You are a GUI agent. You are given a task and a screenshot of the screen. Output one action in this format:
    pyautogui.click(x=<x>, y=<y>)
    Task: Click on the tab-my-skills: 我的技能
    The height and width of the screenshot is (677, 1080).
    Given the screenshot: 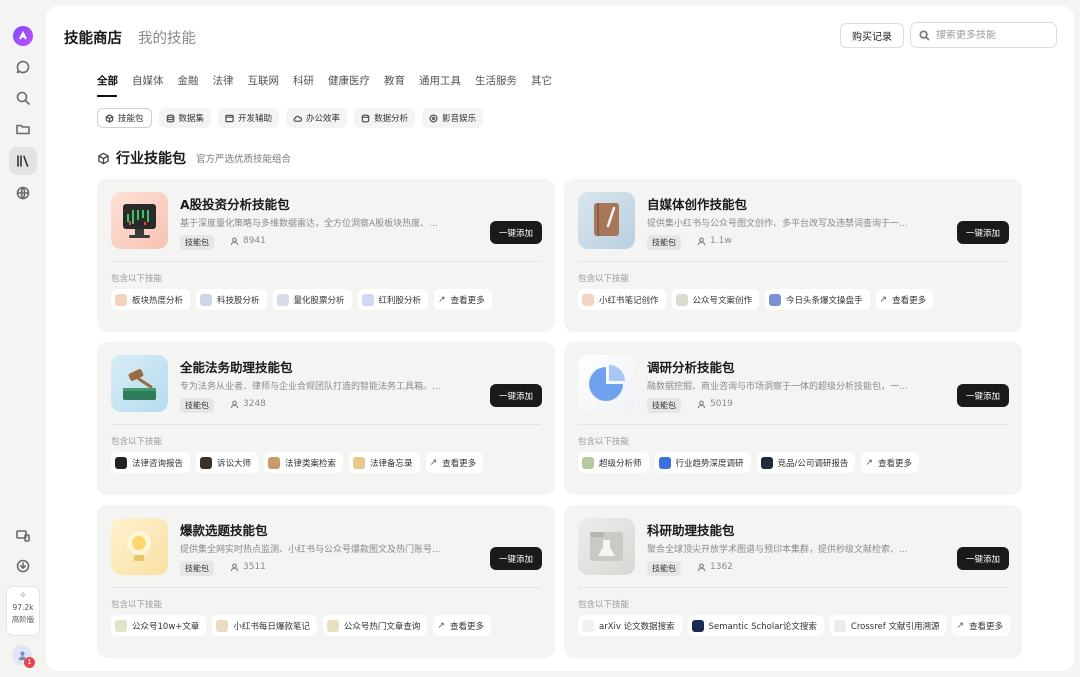 What is the action you would take?
    pyautogui.click(x=167, y=37)
    